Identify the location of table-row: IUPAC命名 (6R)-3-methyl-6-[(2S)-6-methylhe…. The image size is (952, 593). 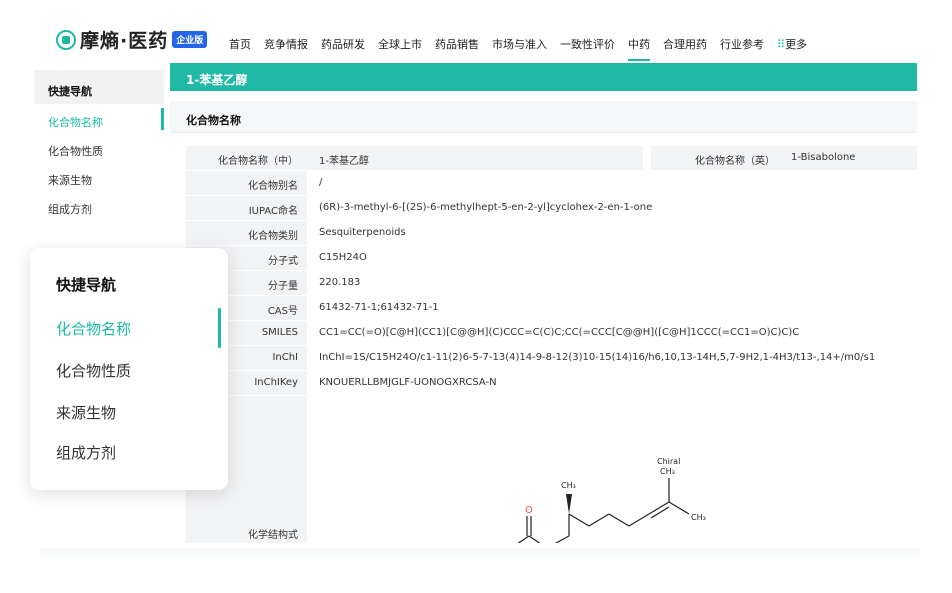
(551, 208).